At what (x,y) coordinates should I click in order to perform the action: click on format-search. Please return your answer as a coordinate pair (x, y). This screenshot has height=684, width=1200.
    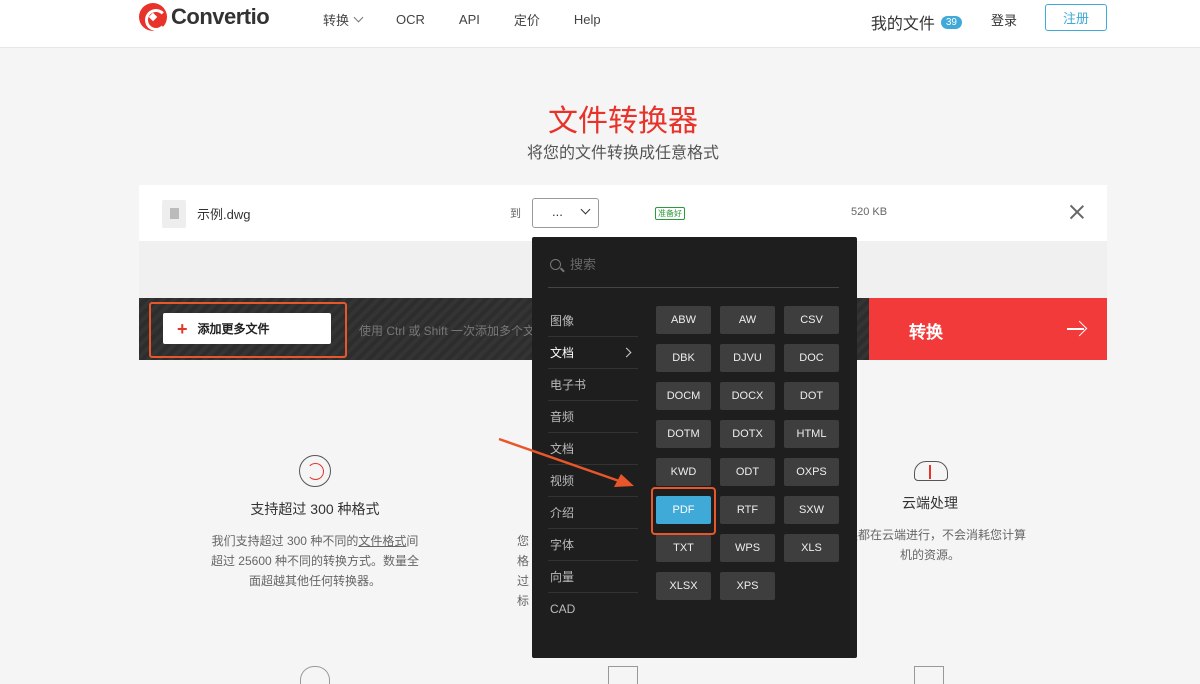
    Looking at the image, I should click on (693, 271).